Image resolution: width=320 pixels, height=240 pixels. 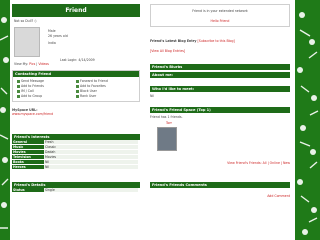 What do you see at coordinates (75, 167) in the screenshot?
I see `table-row: Heroes Nil` at bounding box center [75, 167].